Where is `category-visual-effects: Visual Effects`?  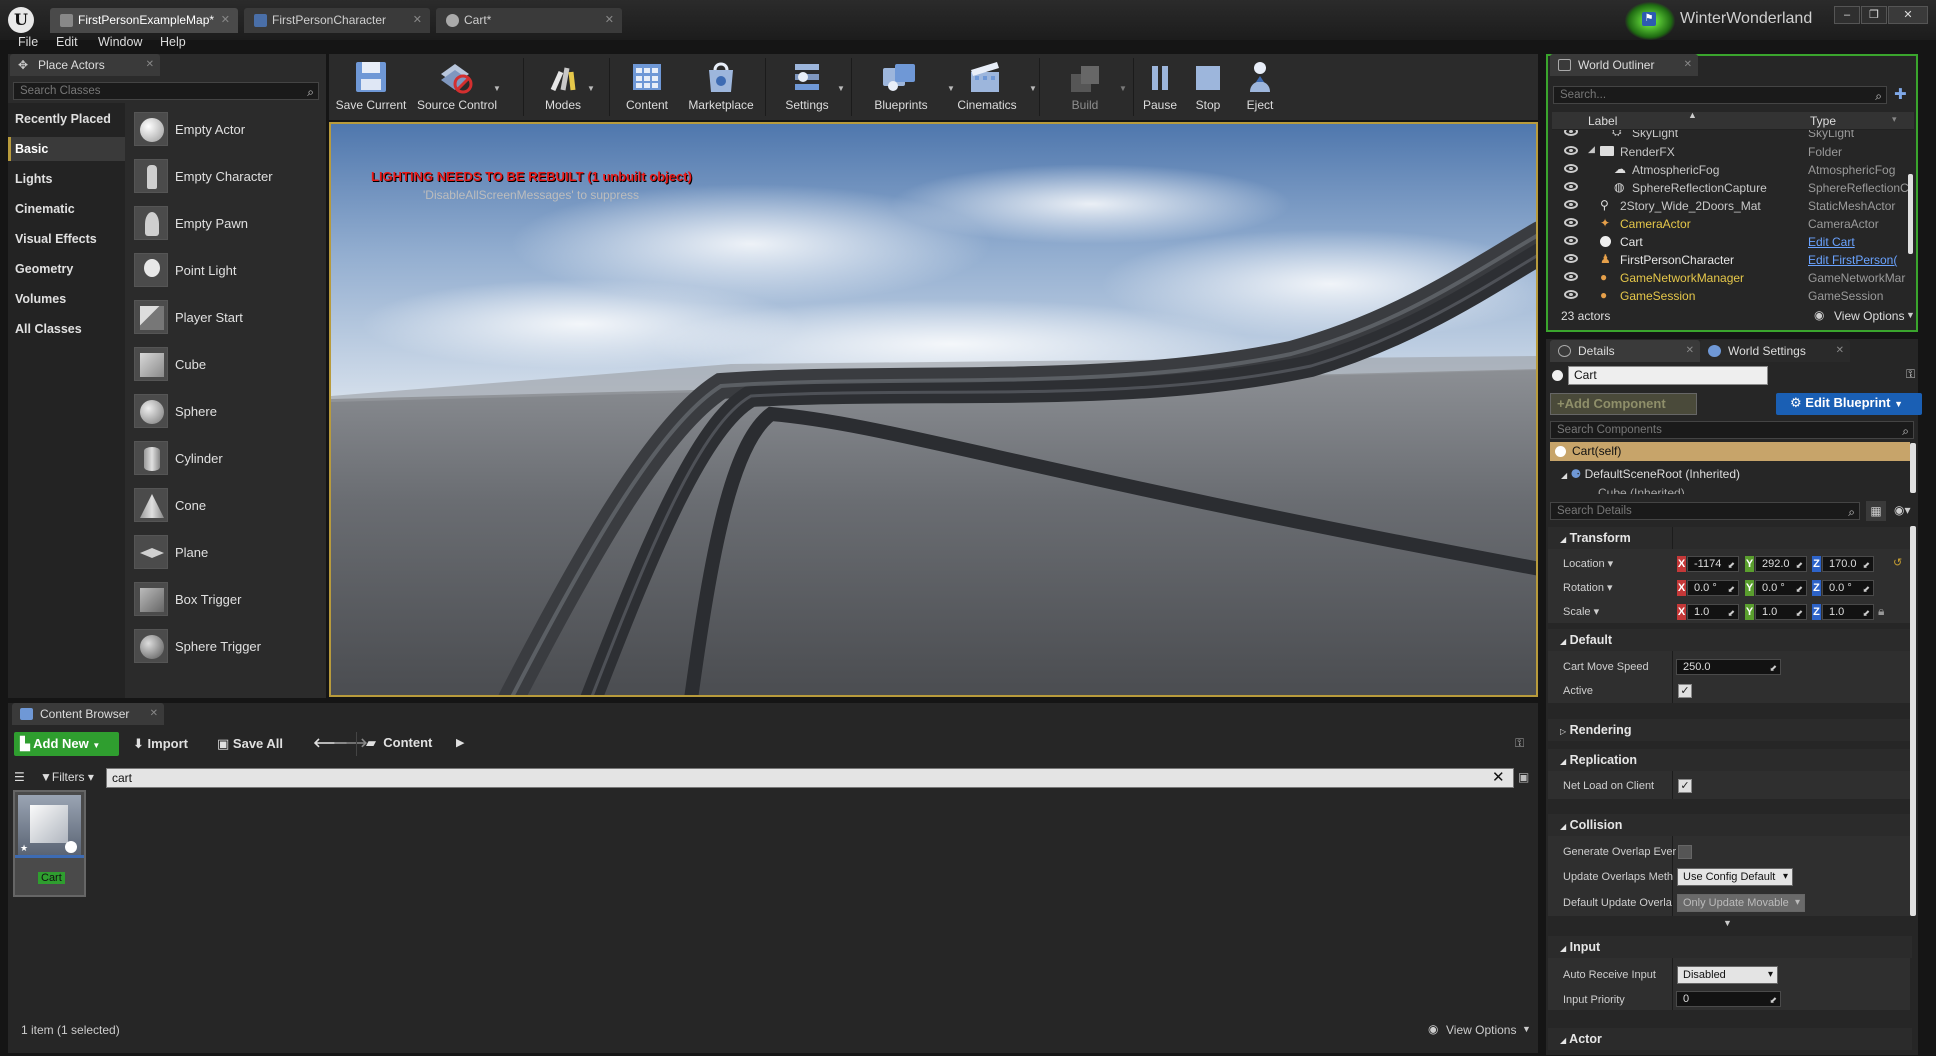
category-visual-effects: Visual Effects is located at coordinates (56, 239).